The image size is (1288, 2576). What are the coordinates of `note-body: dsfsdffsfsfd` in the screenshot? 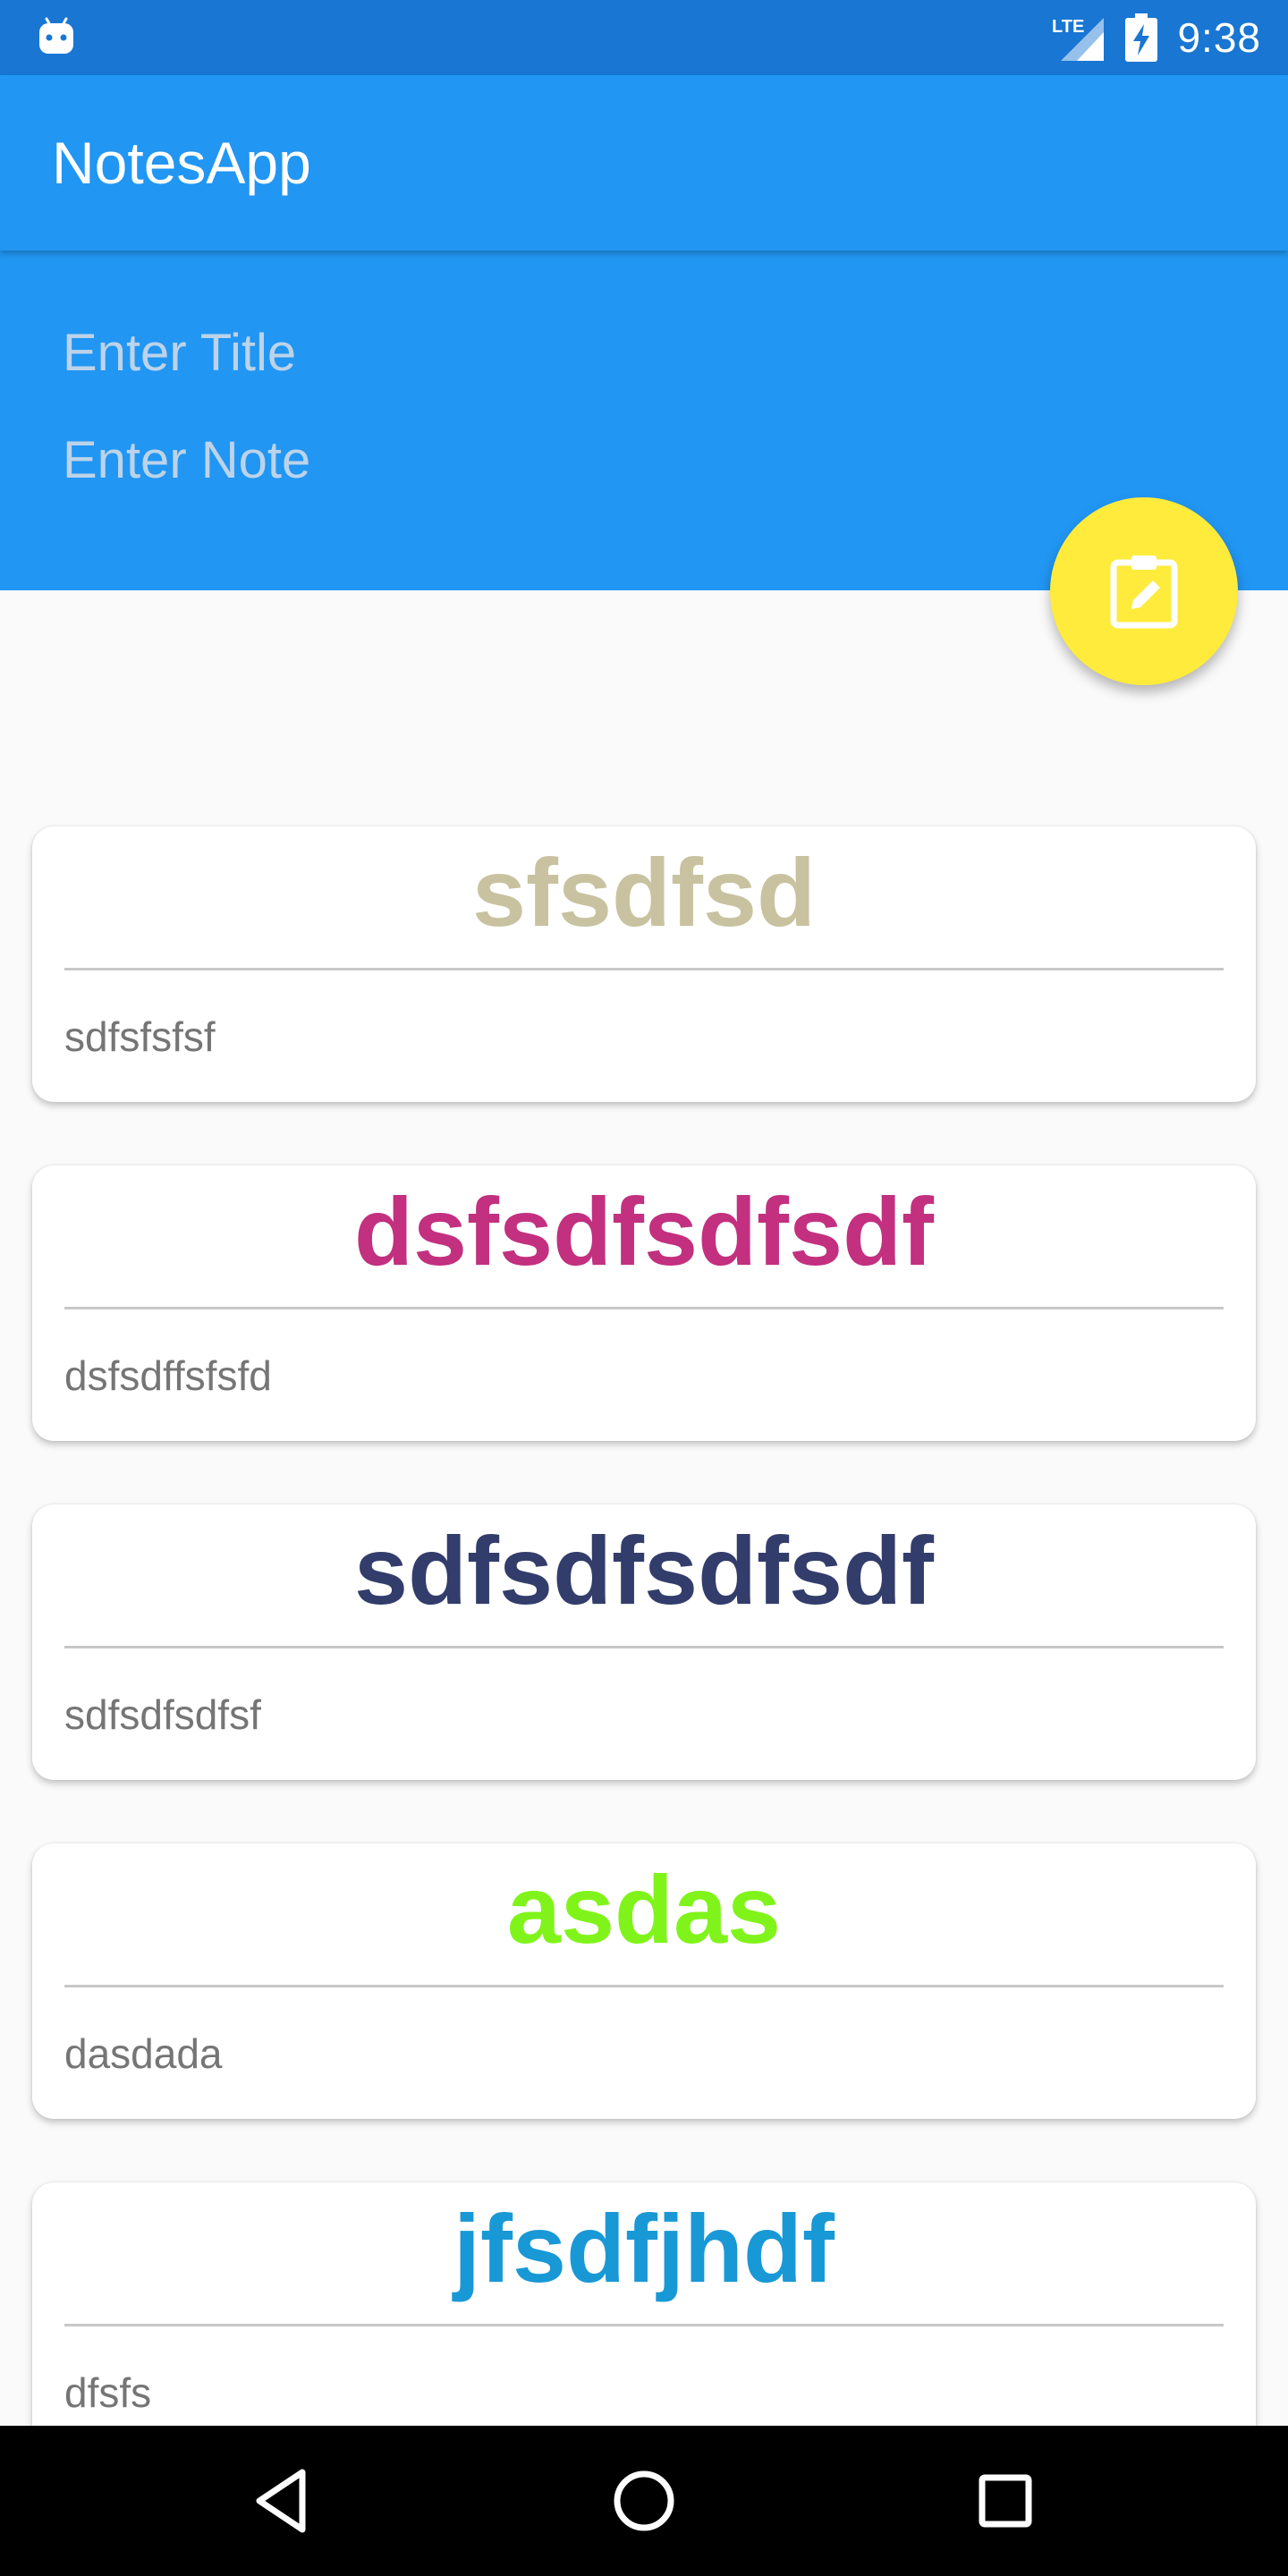 It's located at (168, 1375).